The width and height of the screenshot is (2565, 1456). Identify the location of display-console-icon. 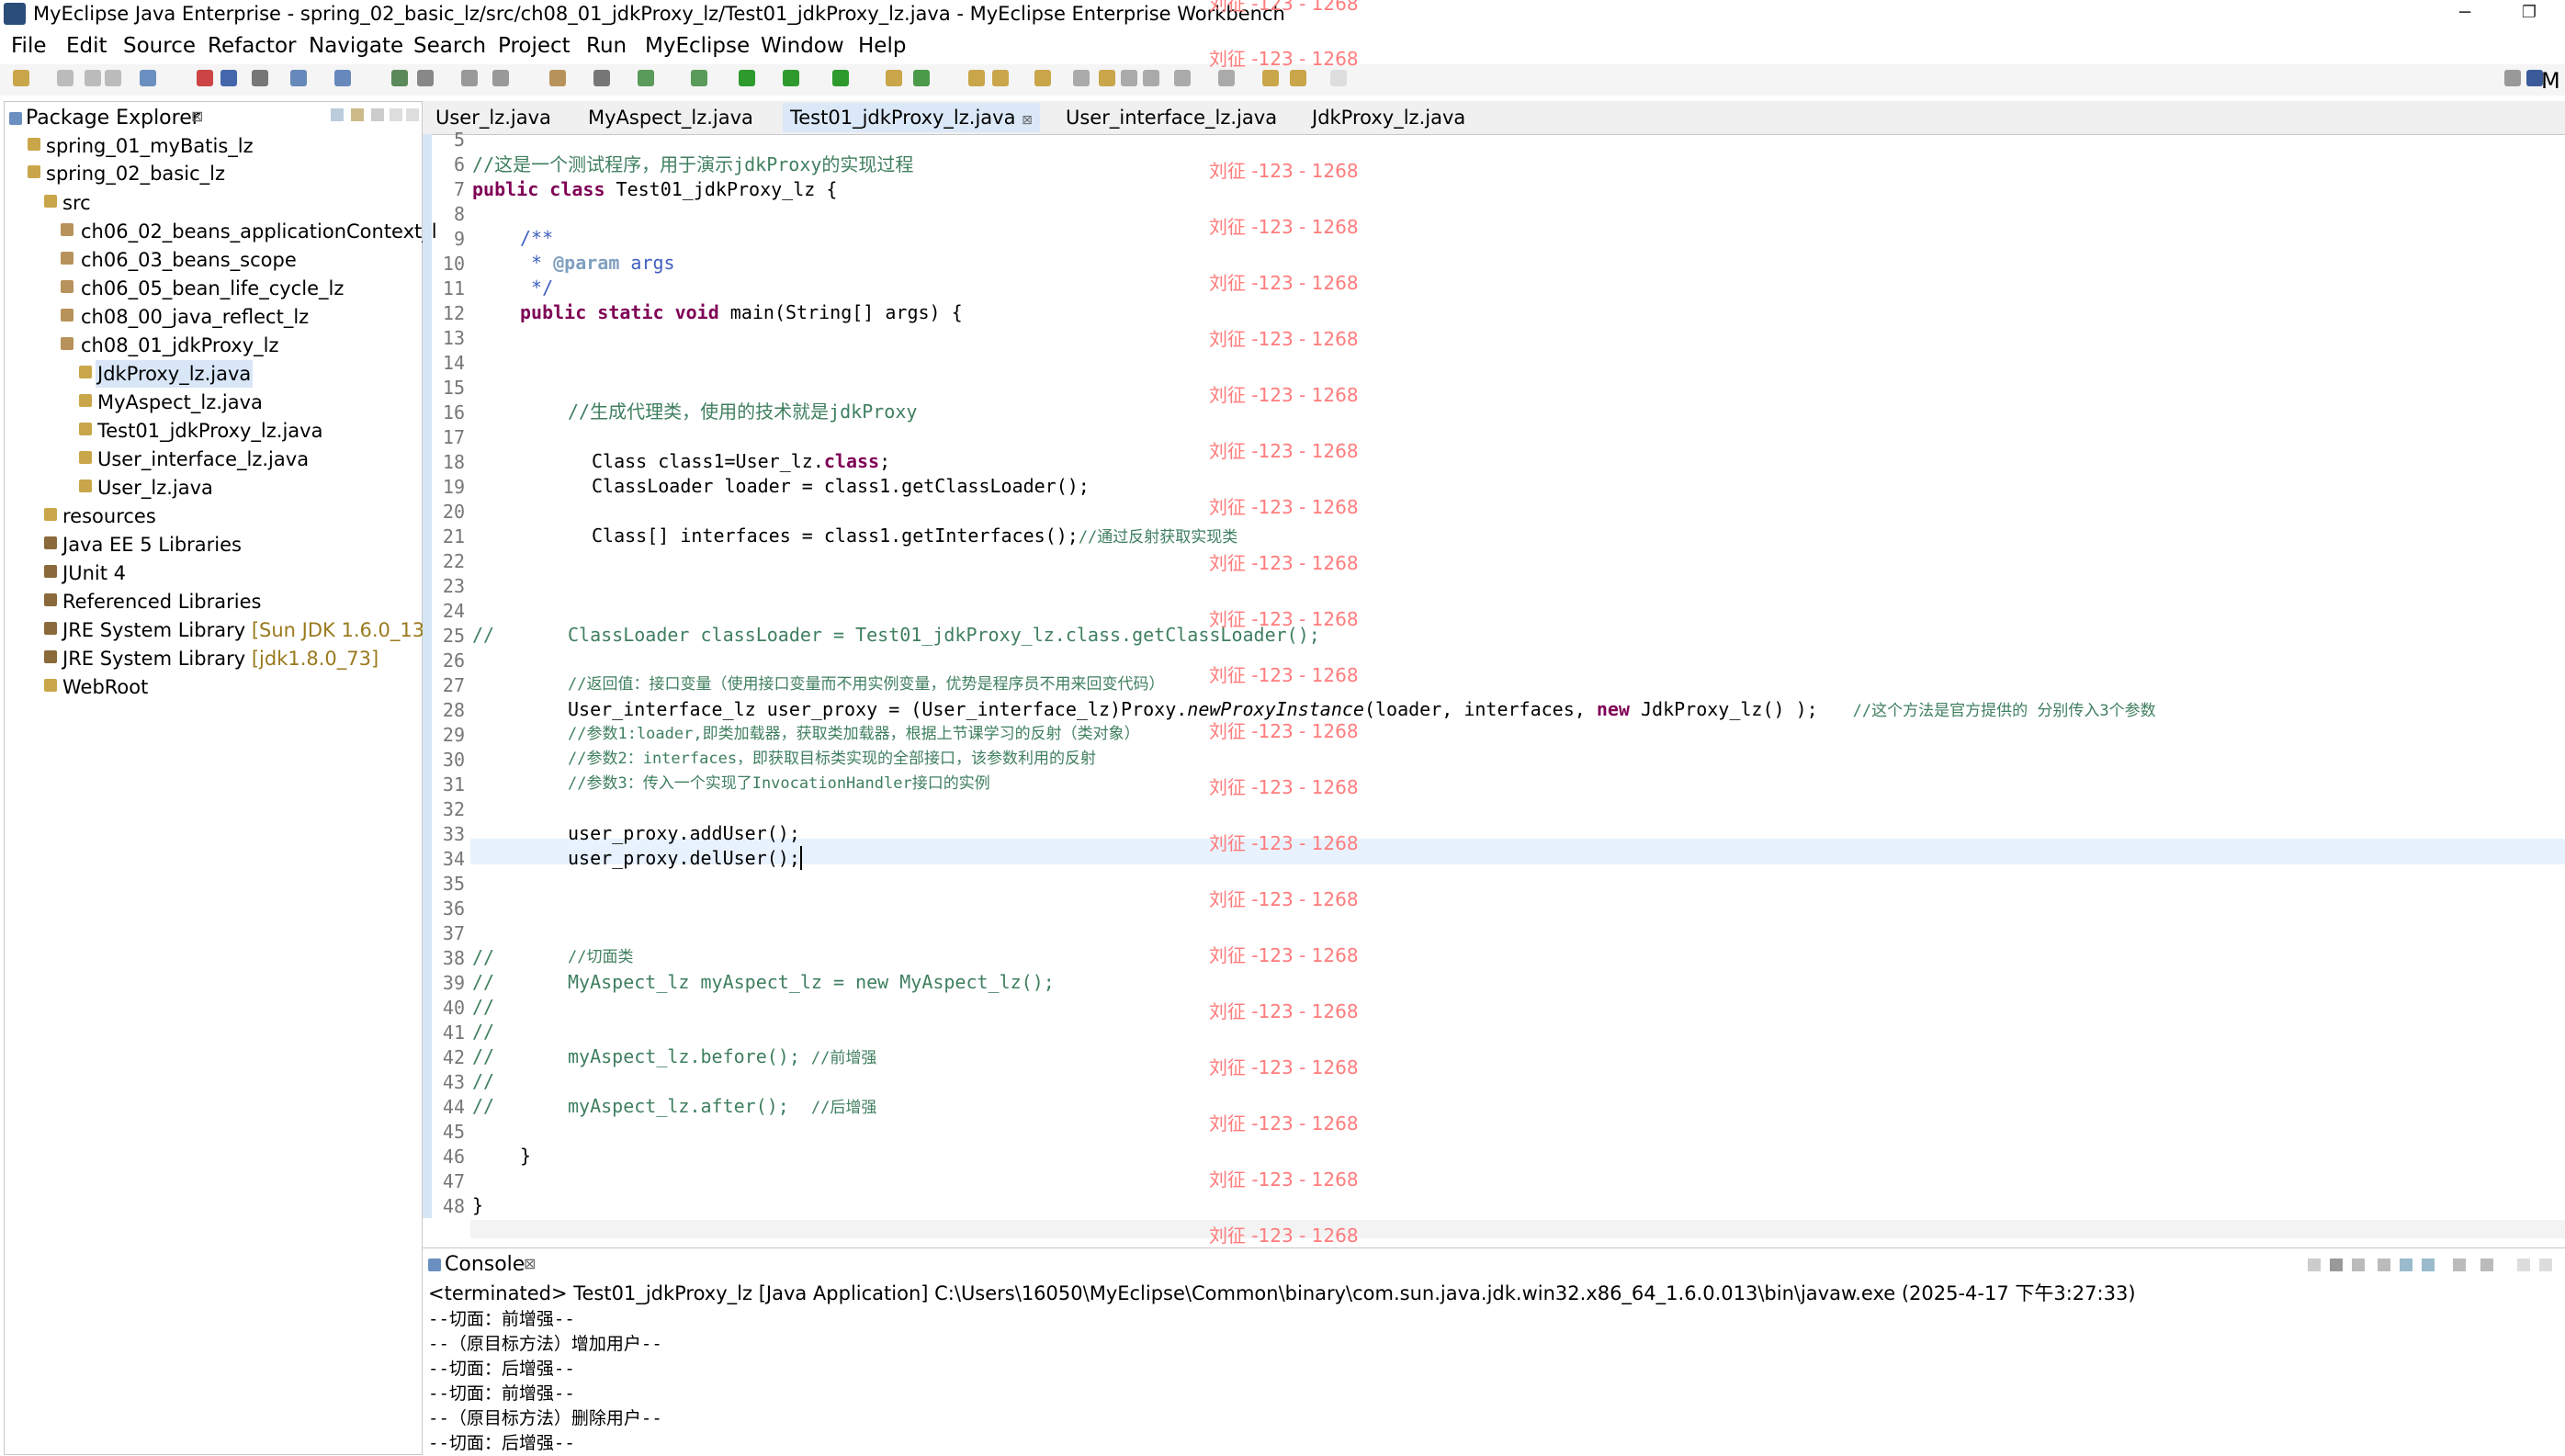
(2486, 1264).